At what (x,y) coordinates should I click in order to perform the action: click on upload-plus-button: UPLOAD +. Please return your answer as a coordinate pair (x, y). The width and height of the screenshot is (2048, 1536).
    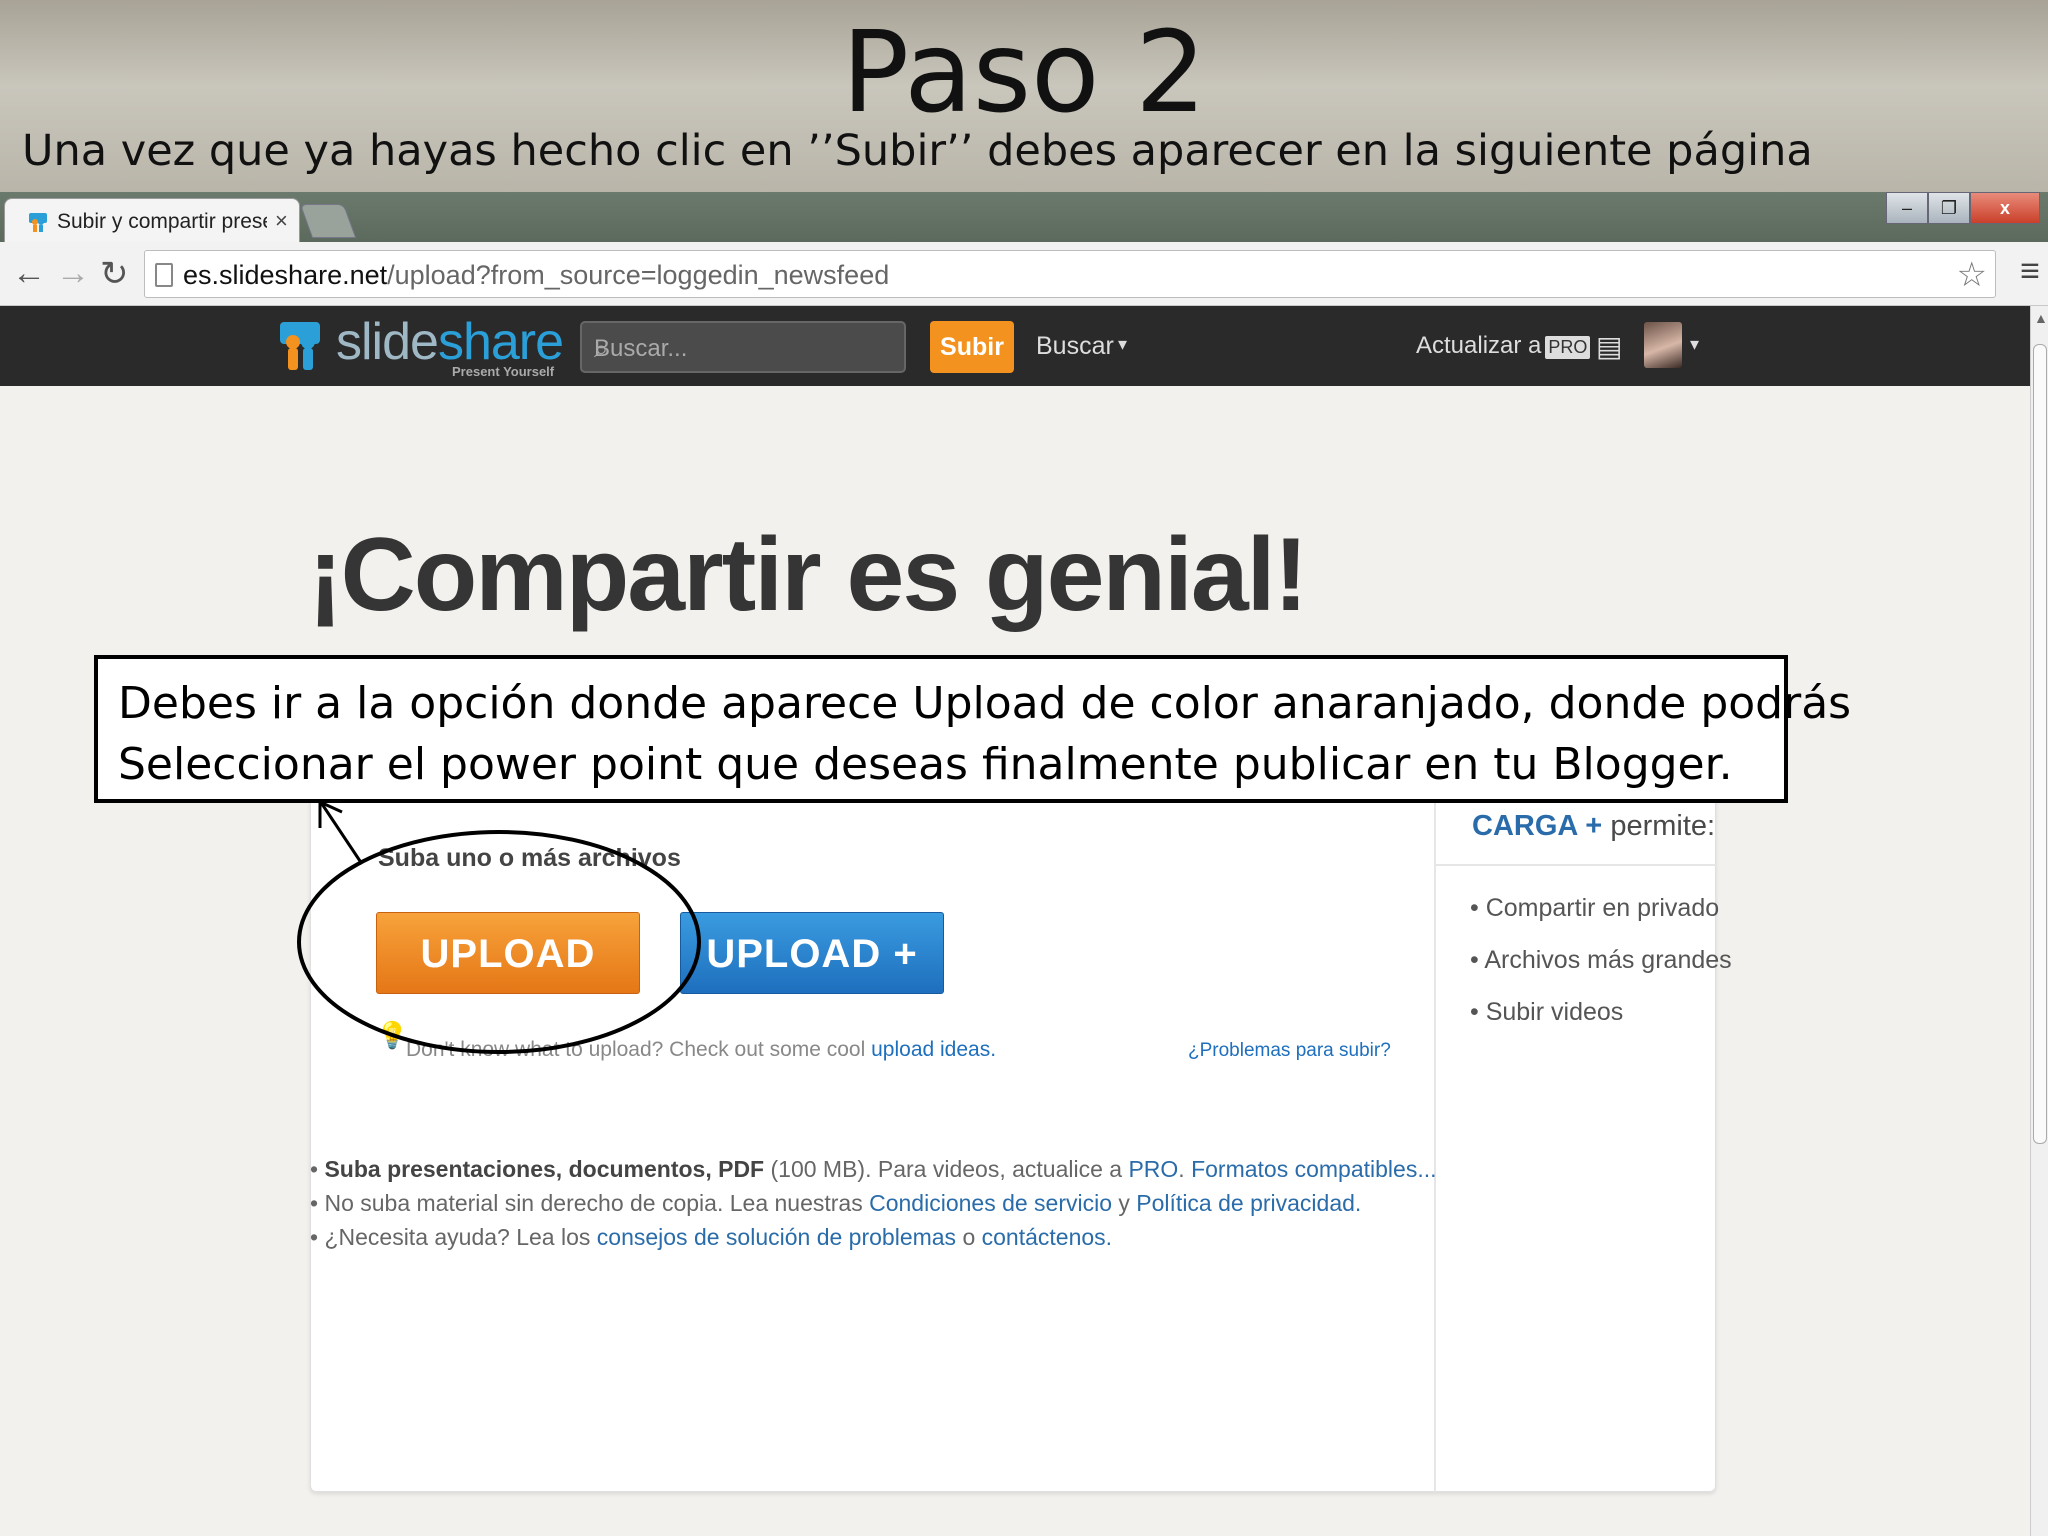
    Looking at the image, I should click on (812, 953).